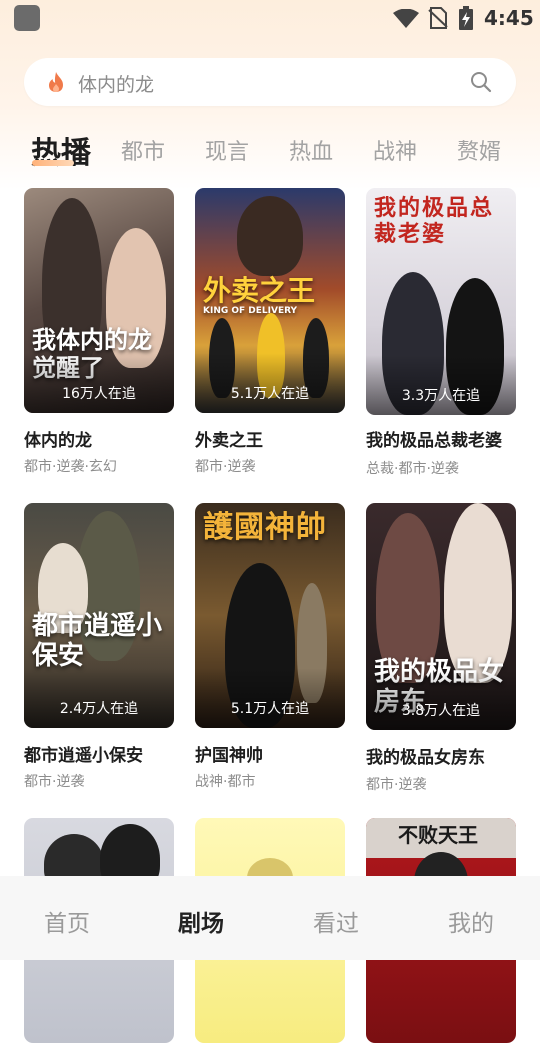 The image size is (540, 1043). What do you see at coordinates (466, 18) in the screenshot?
I see `battery-charging-icon` at bounding box center [466, 18].